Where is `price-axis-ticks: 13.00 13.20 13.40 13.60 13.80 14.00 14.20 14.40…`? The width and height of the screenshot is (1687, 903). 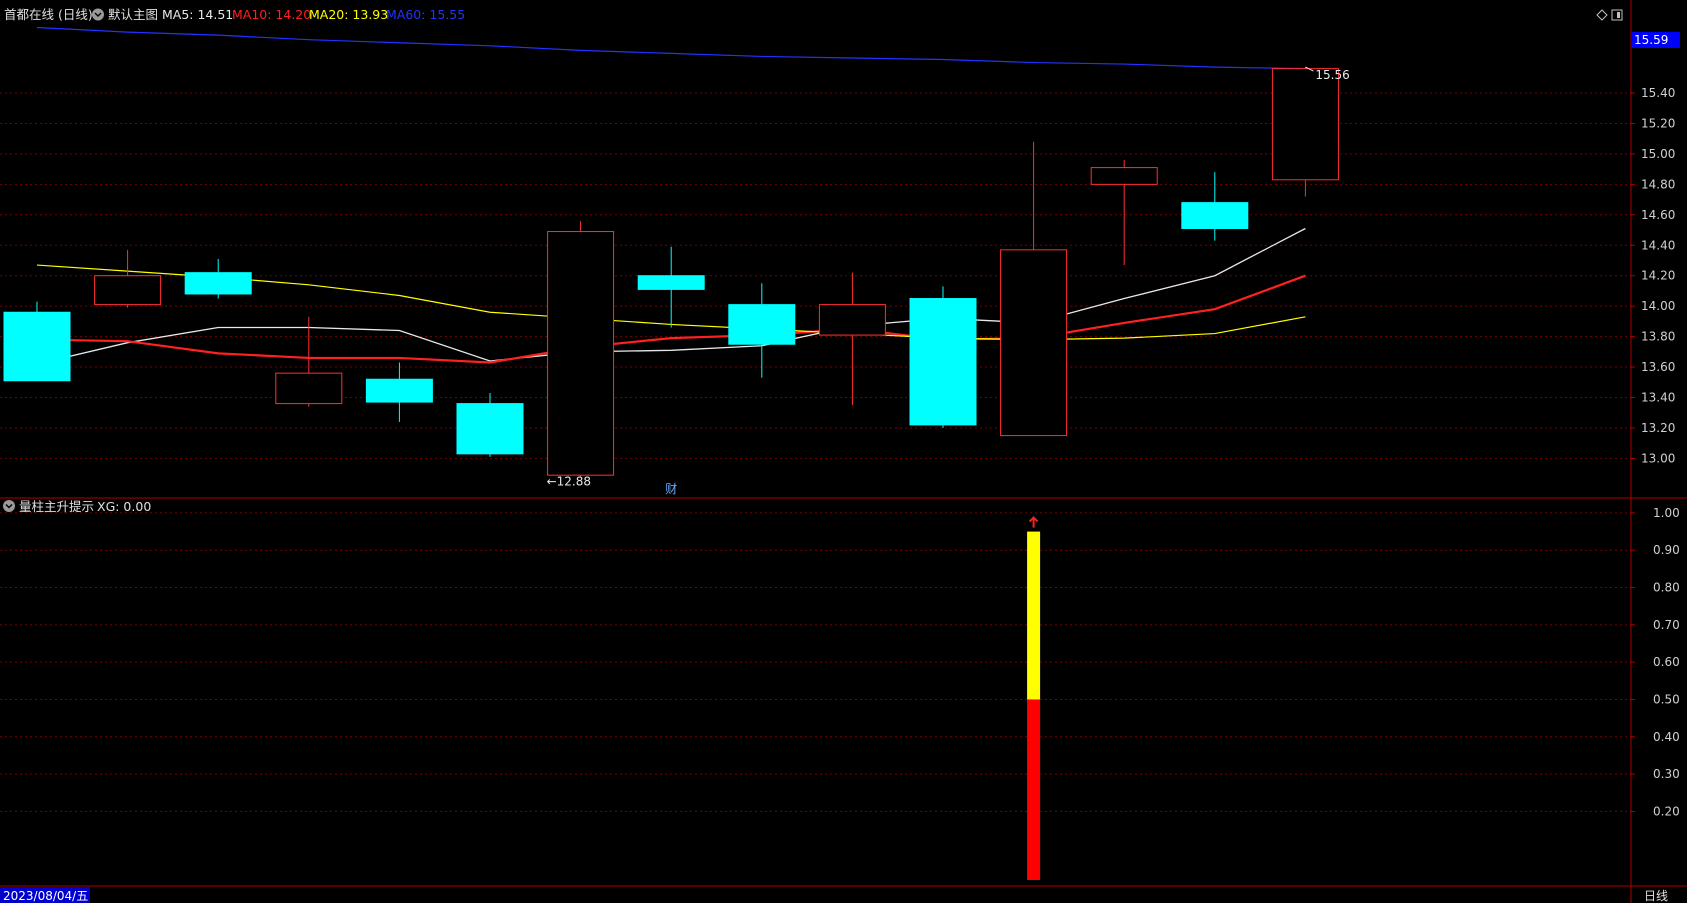 price-axis-ticks: 13.00 13.20 13.40 13.60 13.80 14.00 14.20 14.40… is located at coordinates (1653, 275).